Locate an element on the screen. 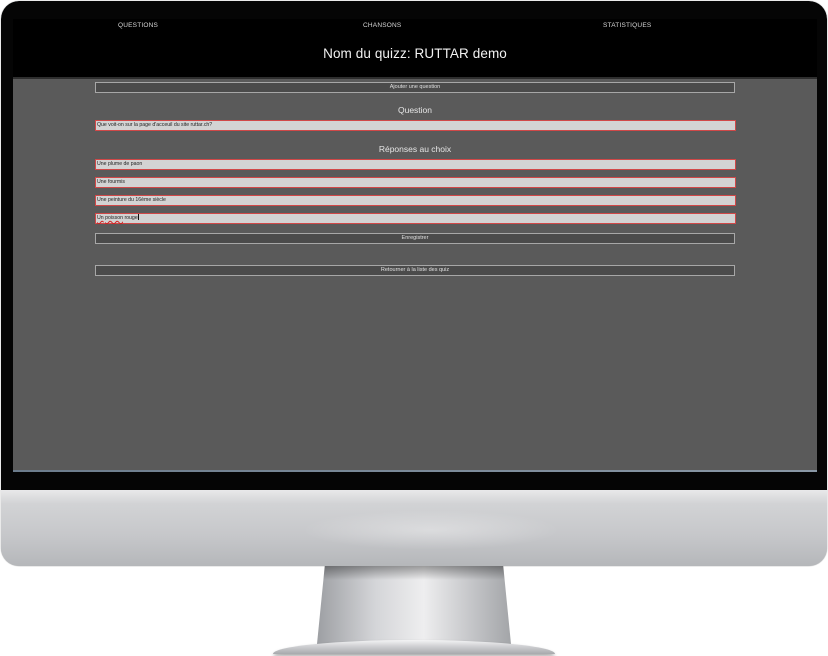 This screenshot has width=828, height=656. back-to-quiz-list-button: Retourner à la liste des quiz is located at coordinates (415, 270).